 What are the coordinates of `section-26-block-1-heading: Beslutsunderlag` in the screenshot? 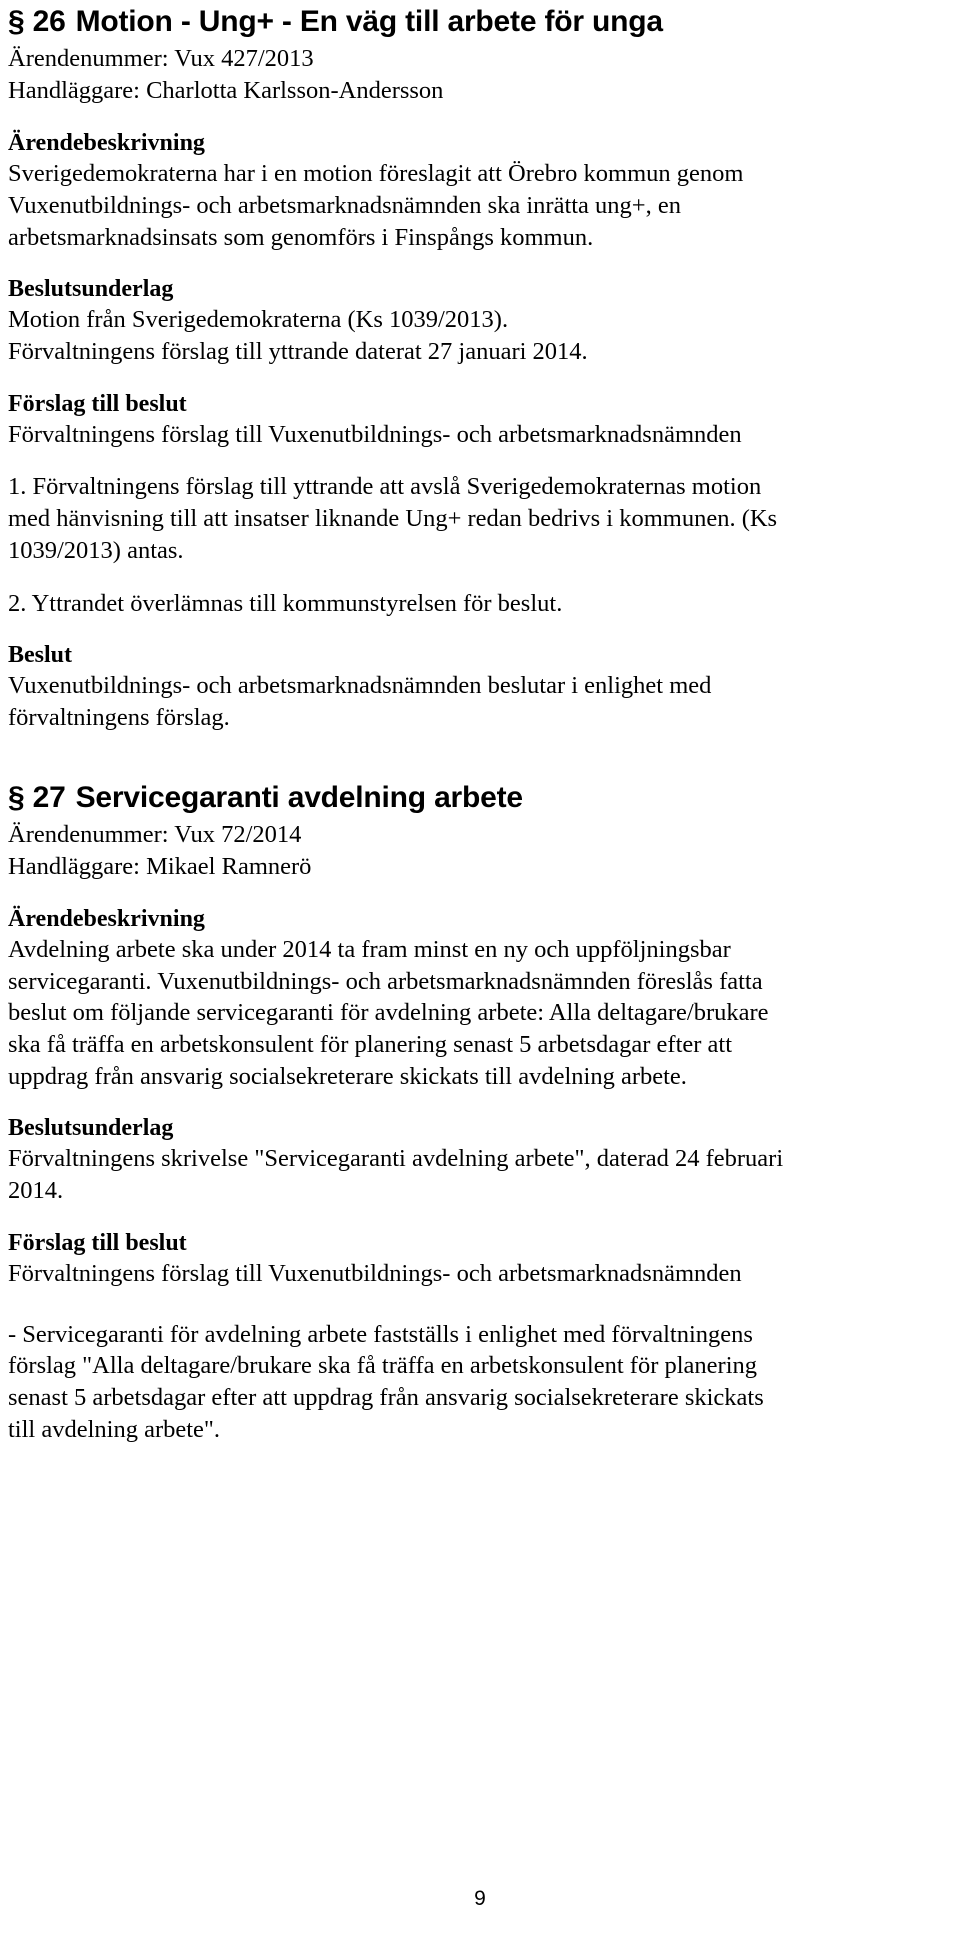 It's located at (91, 289).